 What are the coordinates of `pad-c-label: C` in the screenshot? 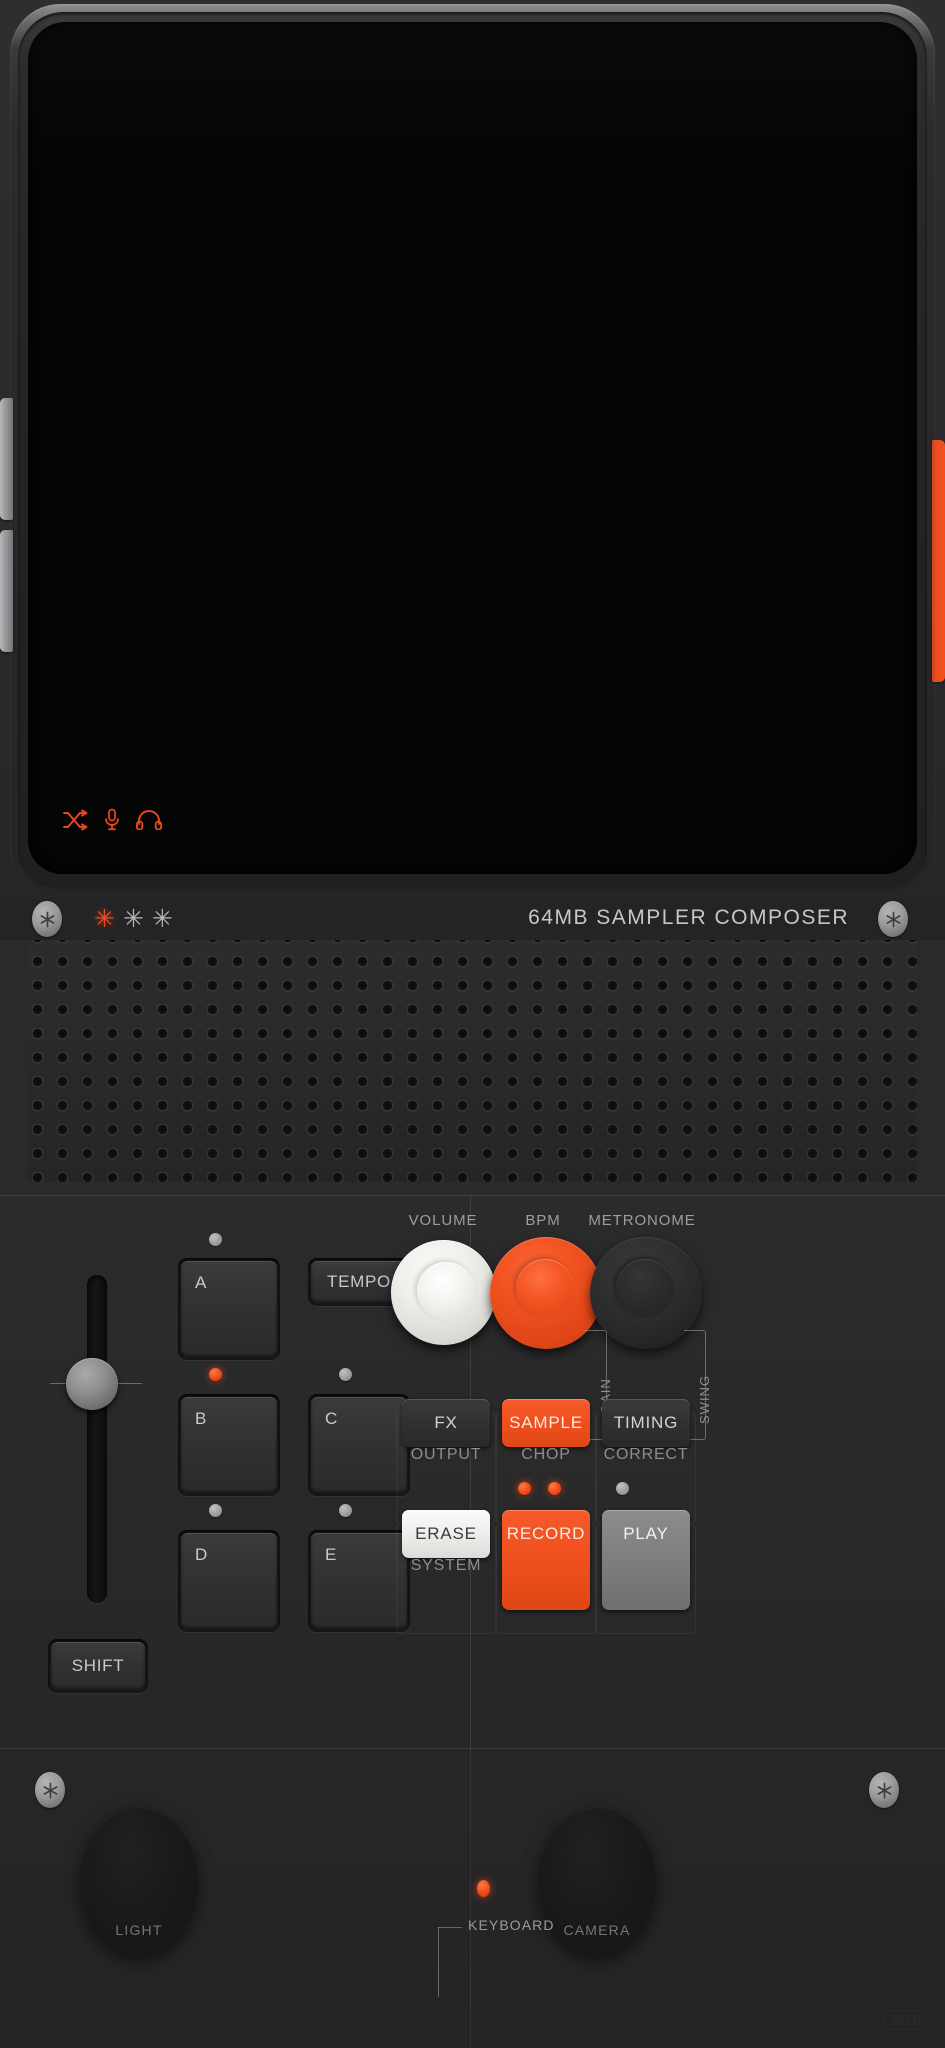 It's located at (331, 1418).